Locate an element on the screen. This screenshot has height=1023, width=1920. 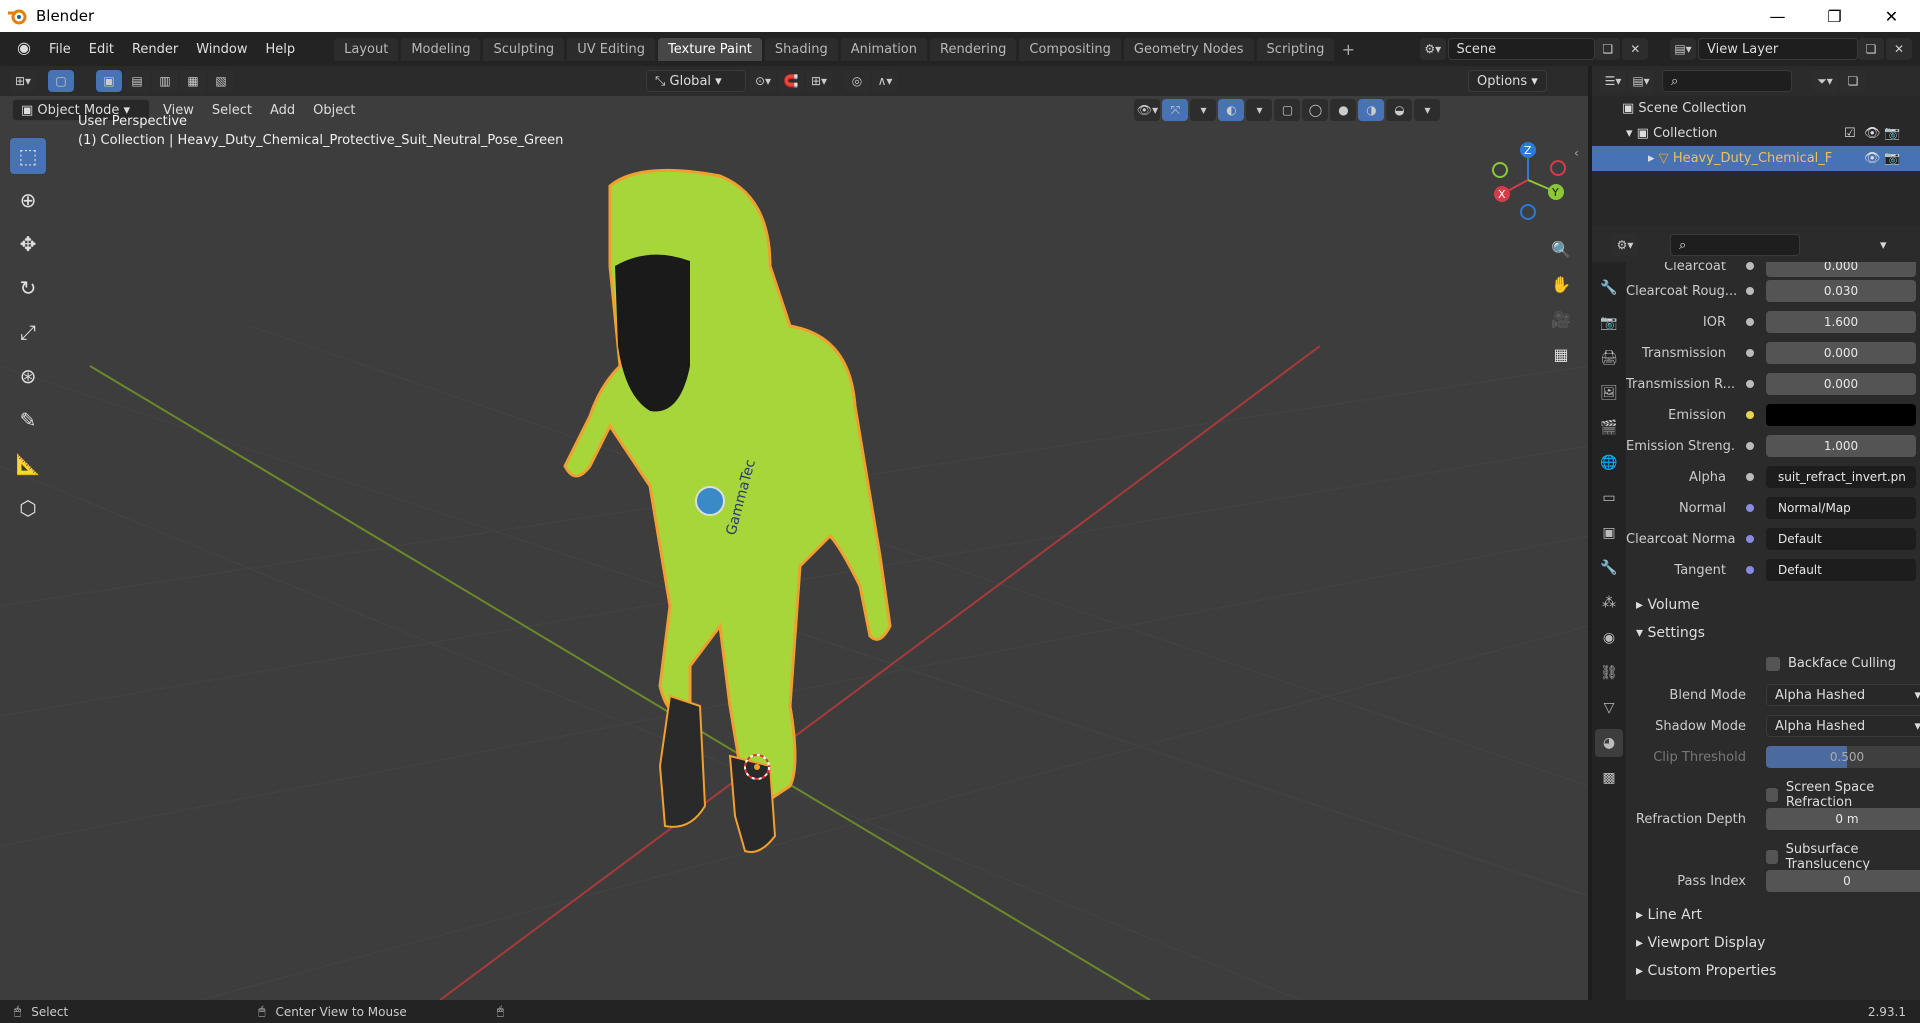
neg-x-axis-icon is located at coordinates (1558, 168).